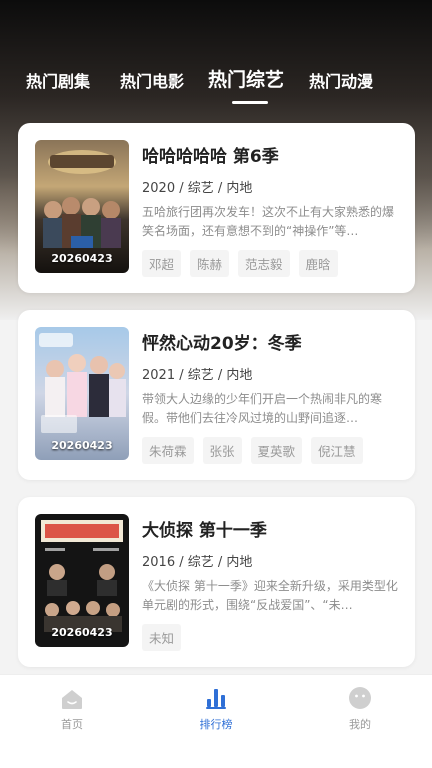  Describe the element at coordinates (360, 724) in the screenshot. I see `nav-profile-label: 我的` at that location.